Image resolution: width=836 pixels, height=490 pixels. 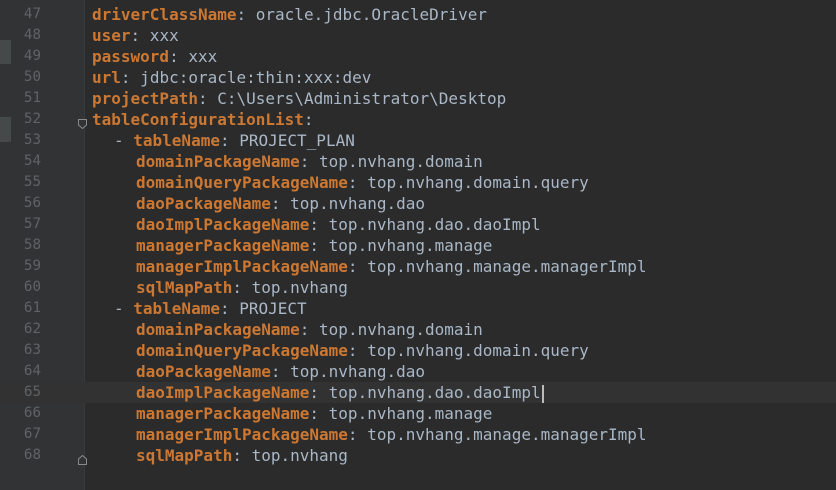 I want to click on code-line: 48 user: xxx, so click(x=418, y=35).